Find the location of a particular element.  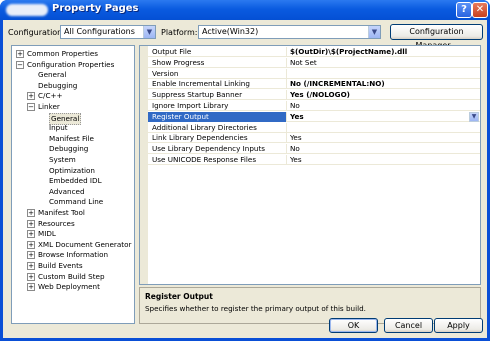

tree-item: + Manifest Tool is located at coordinates (73, 213).